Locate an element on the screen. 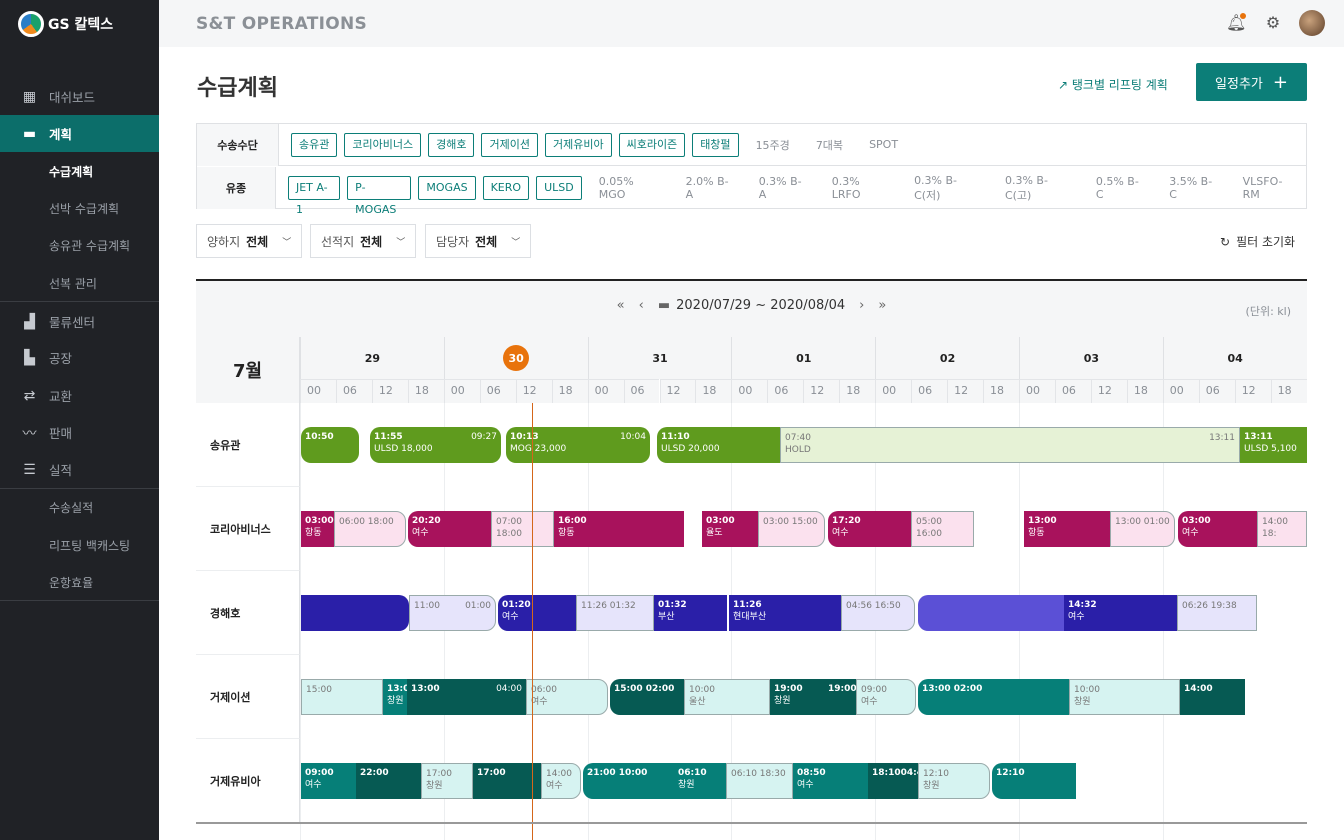 The image size is (1344, 840). oil-option: 0.3% LRFO is located at coordinates (860, 188).